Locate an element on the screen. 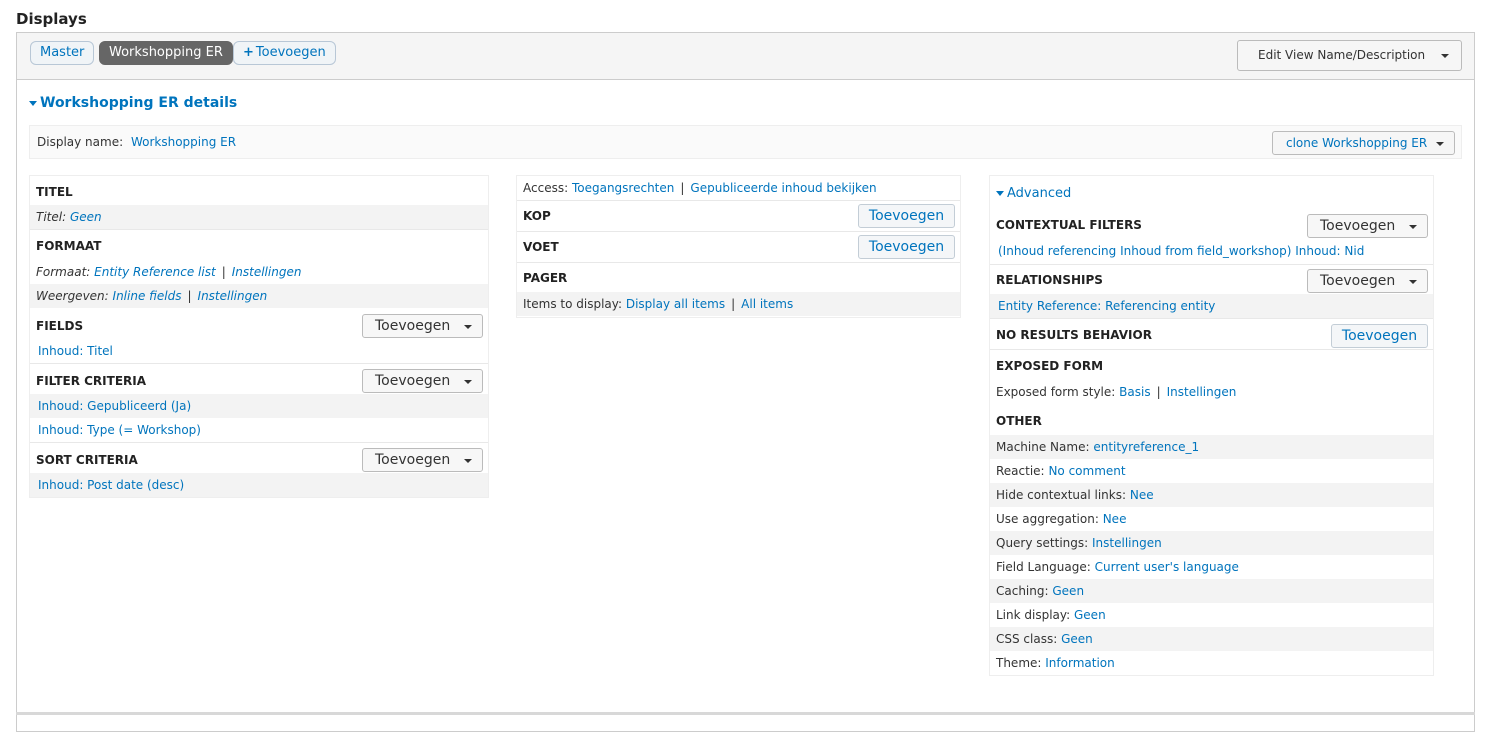 The width and height of the screenshot is (1491, 732). exposed-form-settings-link: Instellingen is located at coordinates (1202, 392).